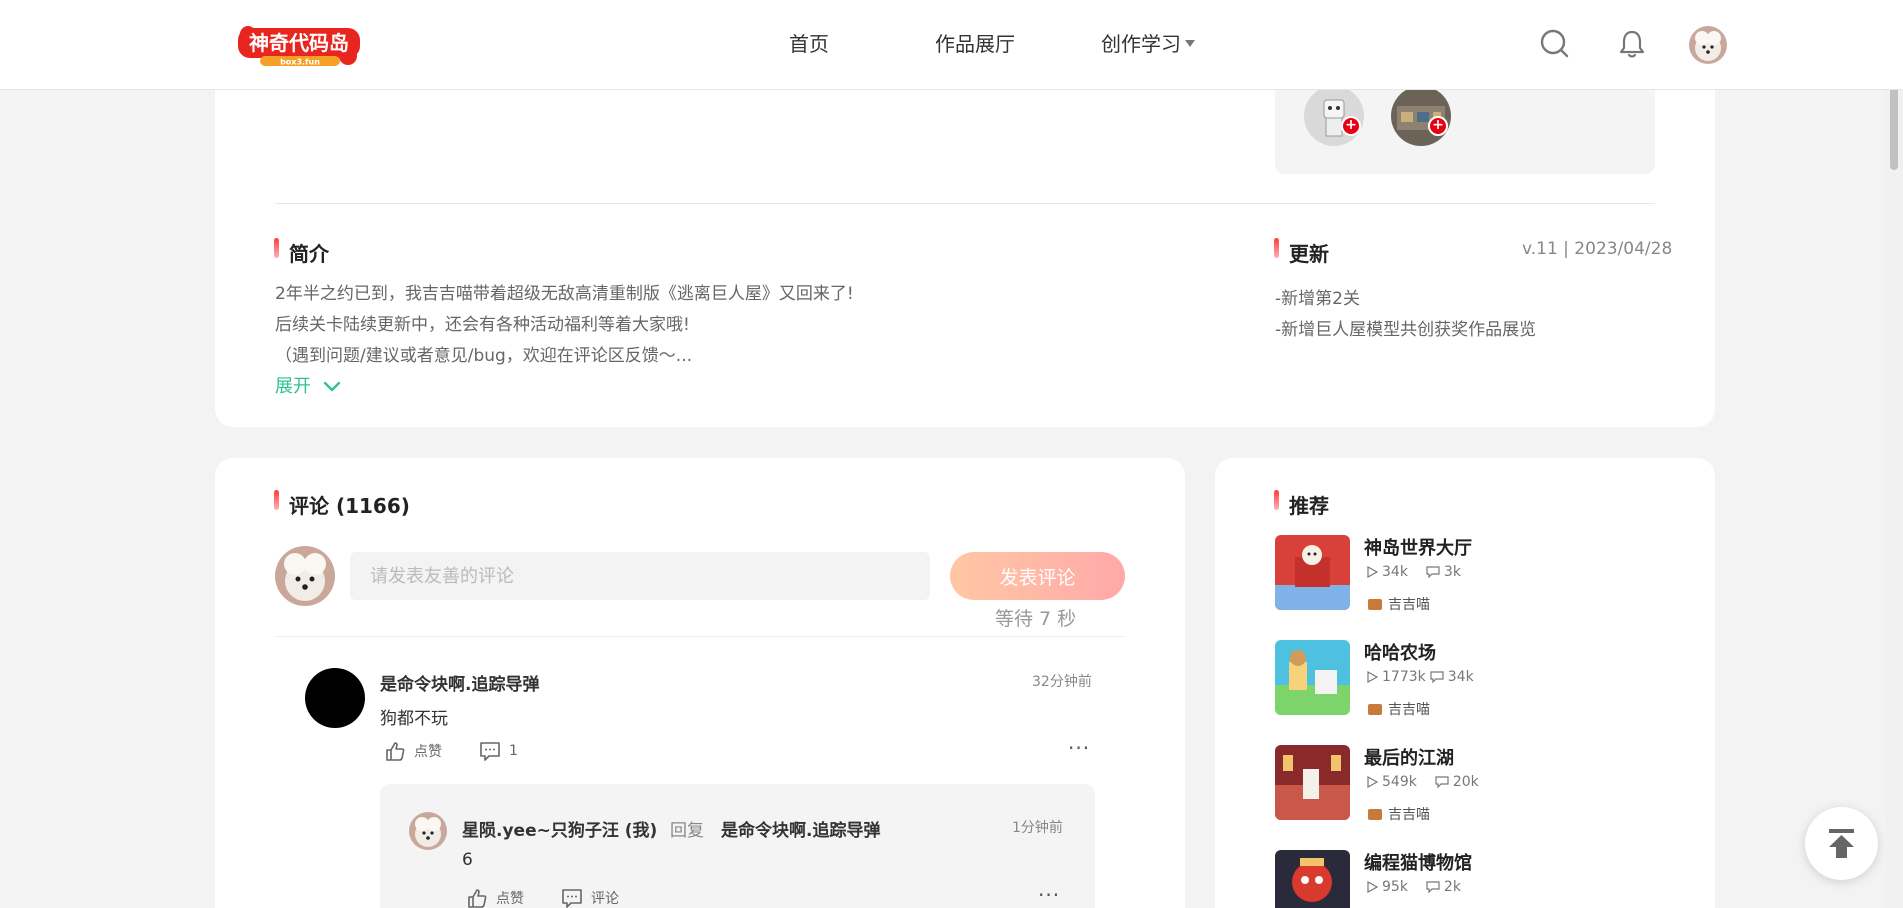 This screenshot has height=908, width=1903. I want to click on comment-time: 32分钟前, so click(1062, 682).